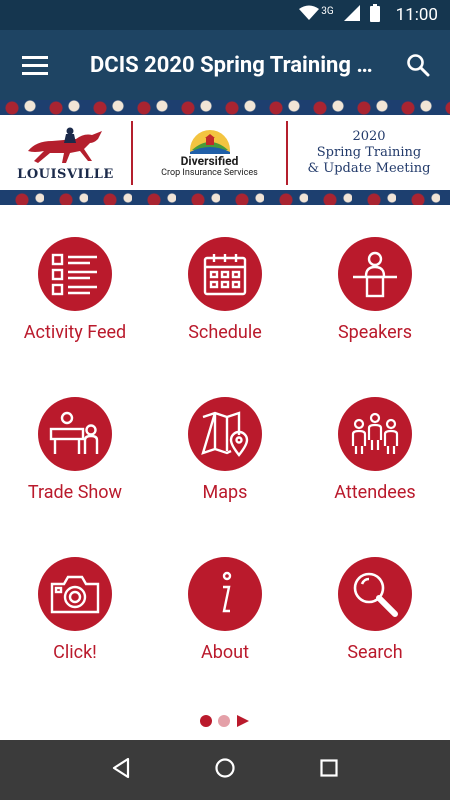 The height and width of the screenshot is (800, 450). I want to click on menu-button, so click(35, 65).